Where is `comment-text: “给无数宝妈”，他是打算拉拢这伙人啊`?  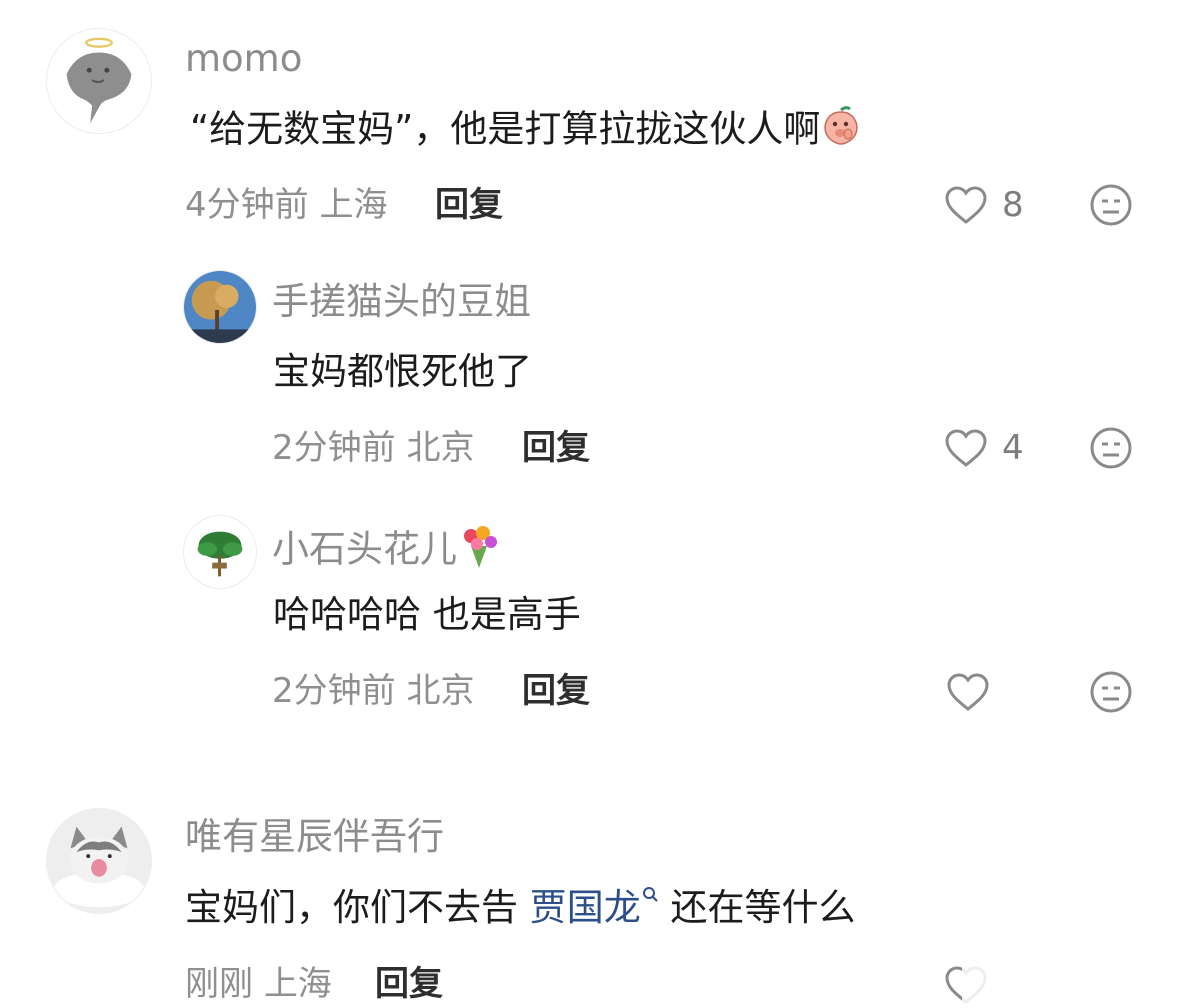
comment-text: “给无数宝妈”，他是打算拉拢这伙人啊 is located at coordinates (526, 131).